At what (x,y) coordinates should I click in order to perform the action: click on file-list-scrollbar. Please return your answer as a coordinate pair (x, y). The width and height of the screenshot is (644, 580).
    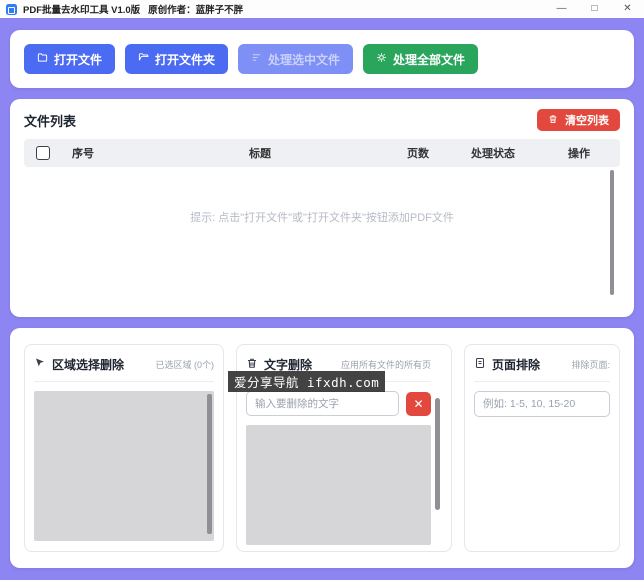
    Looking at the image, I should click on (612, 232).